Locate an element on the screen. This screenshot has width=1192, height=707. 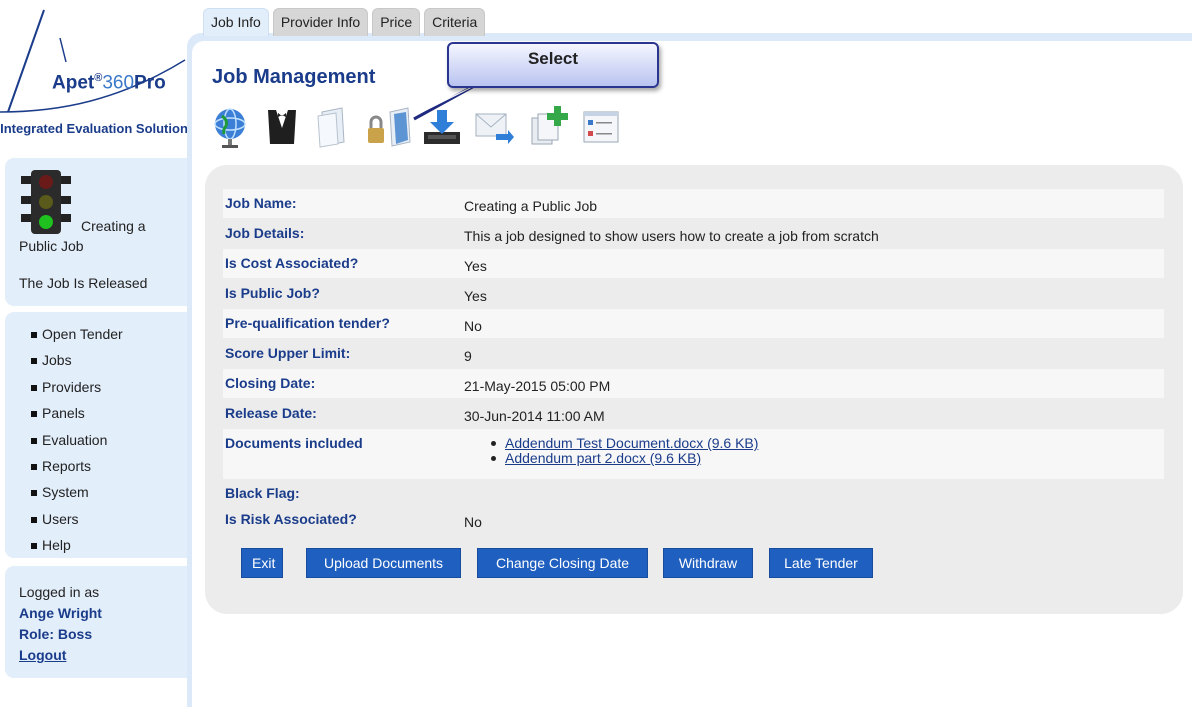
lock-document-icon is located at coordinates (386, 127).